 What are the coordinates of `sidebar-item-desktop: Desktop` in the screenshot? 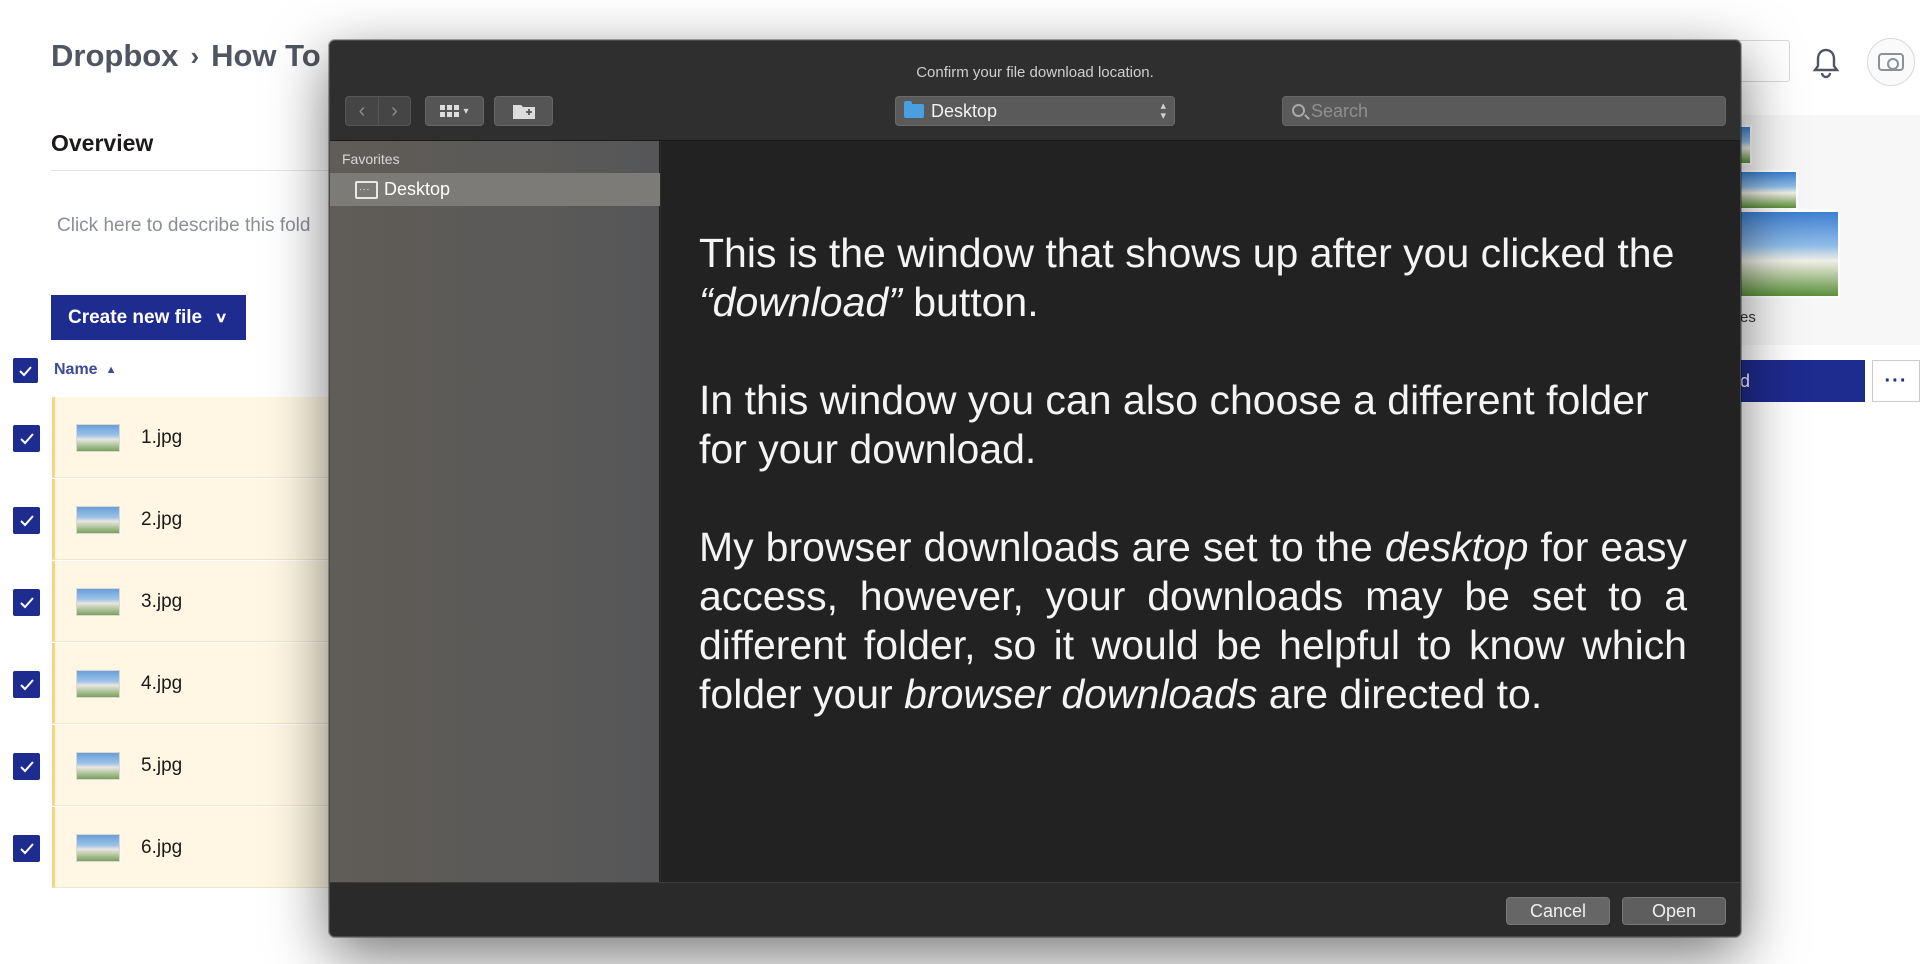 It's located at (495, 189).